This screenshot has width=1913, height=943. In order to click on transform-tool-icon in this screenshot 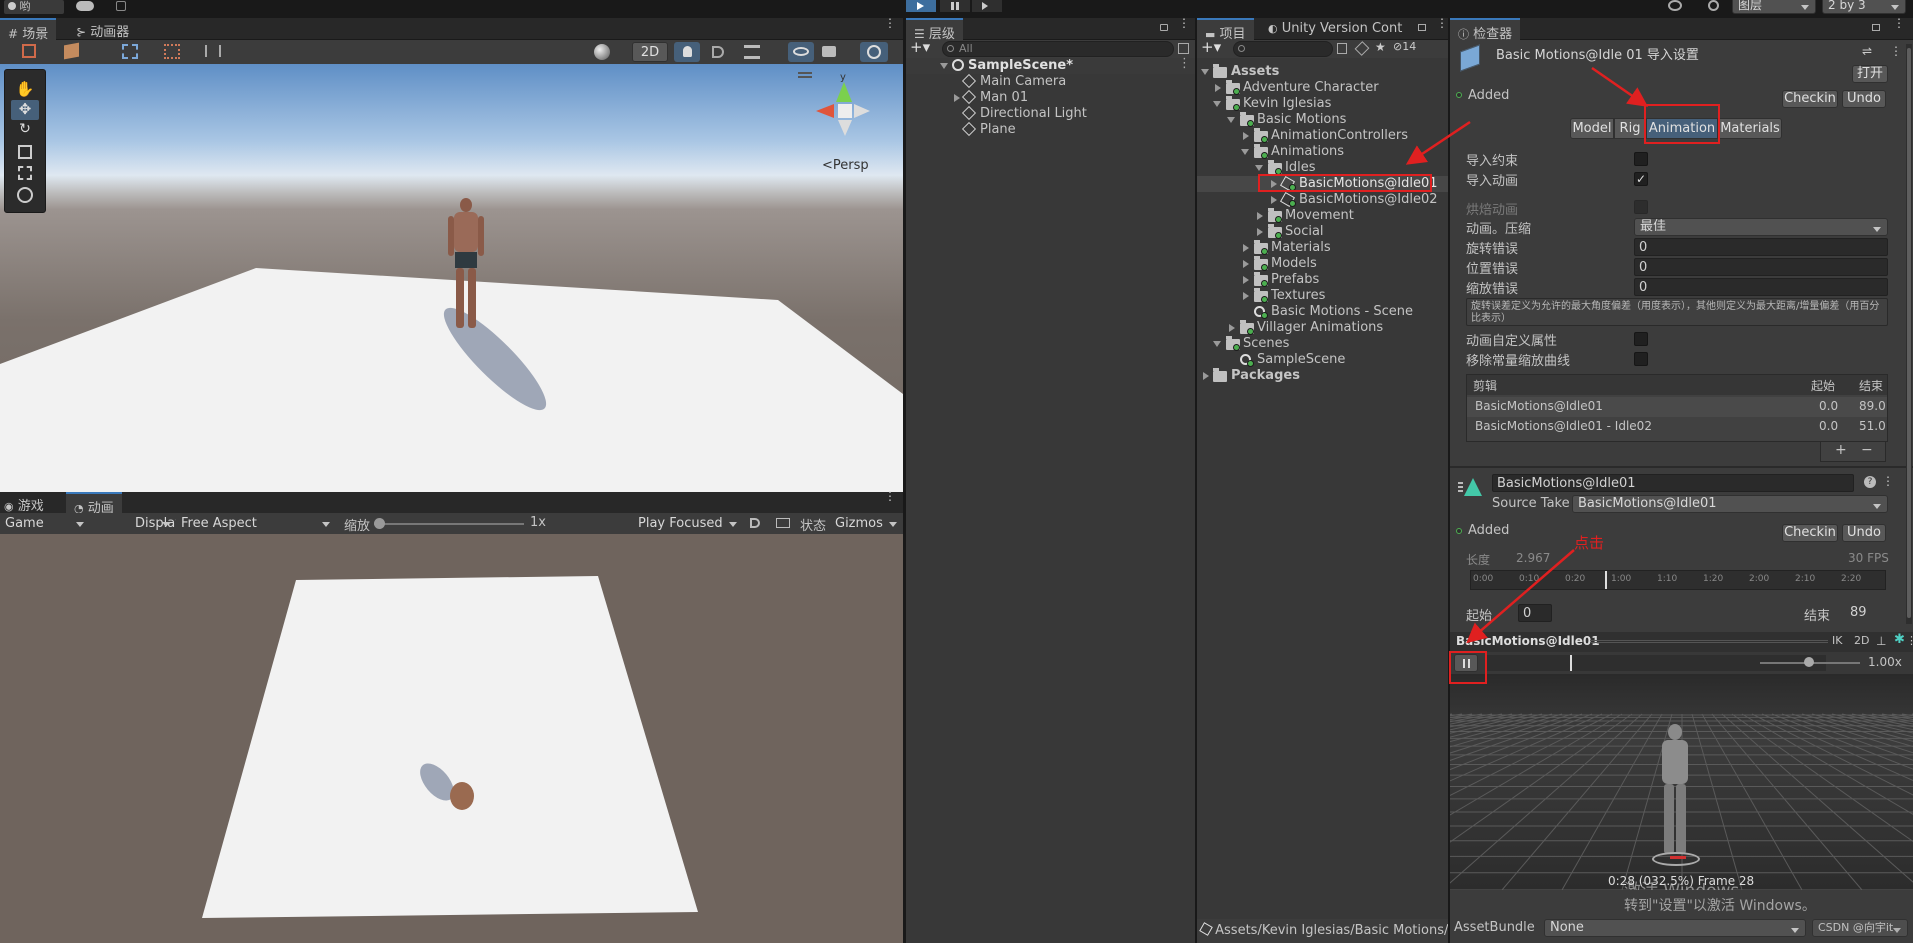, I will do `click(25, 195)`.